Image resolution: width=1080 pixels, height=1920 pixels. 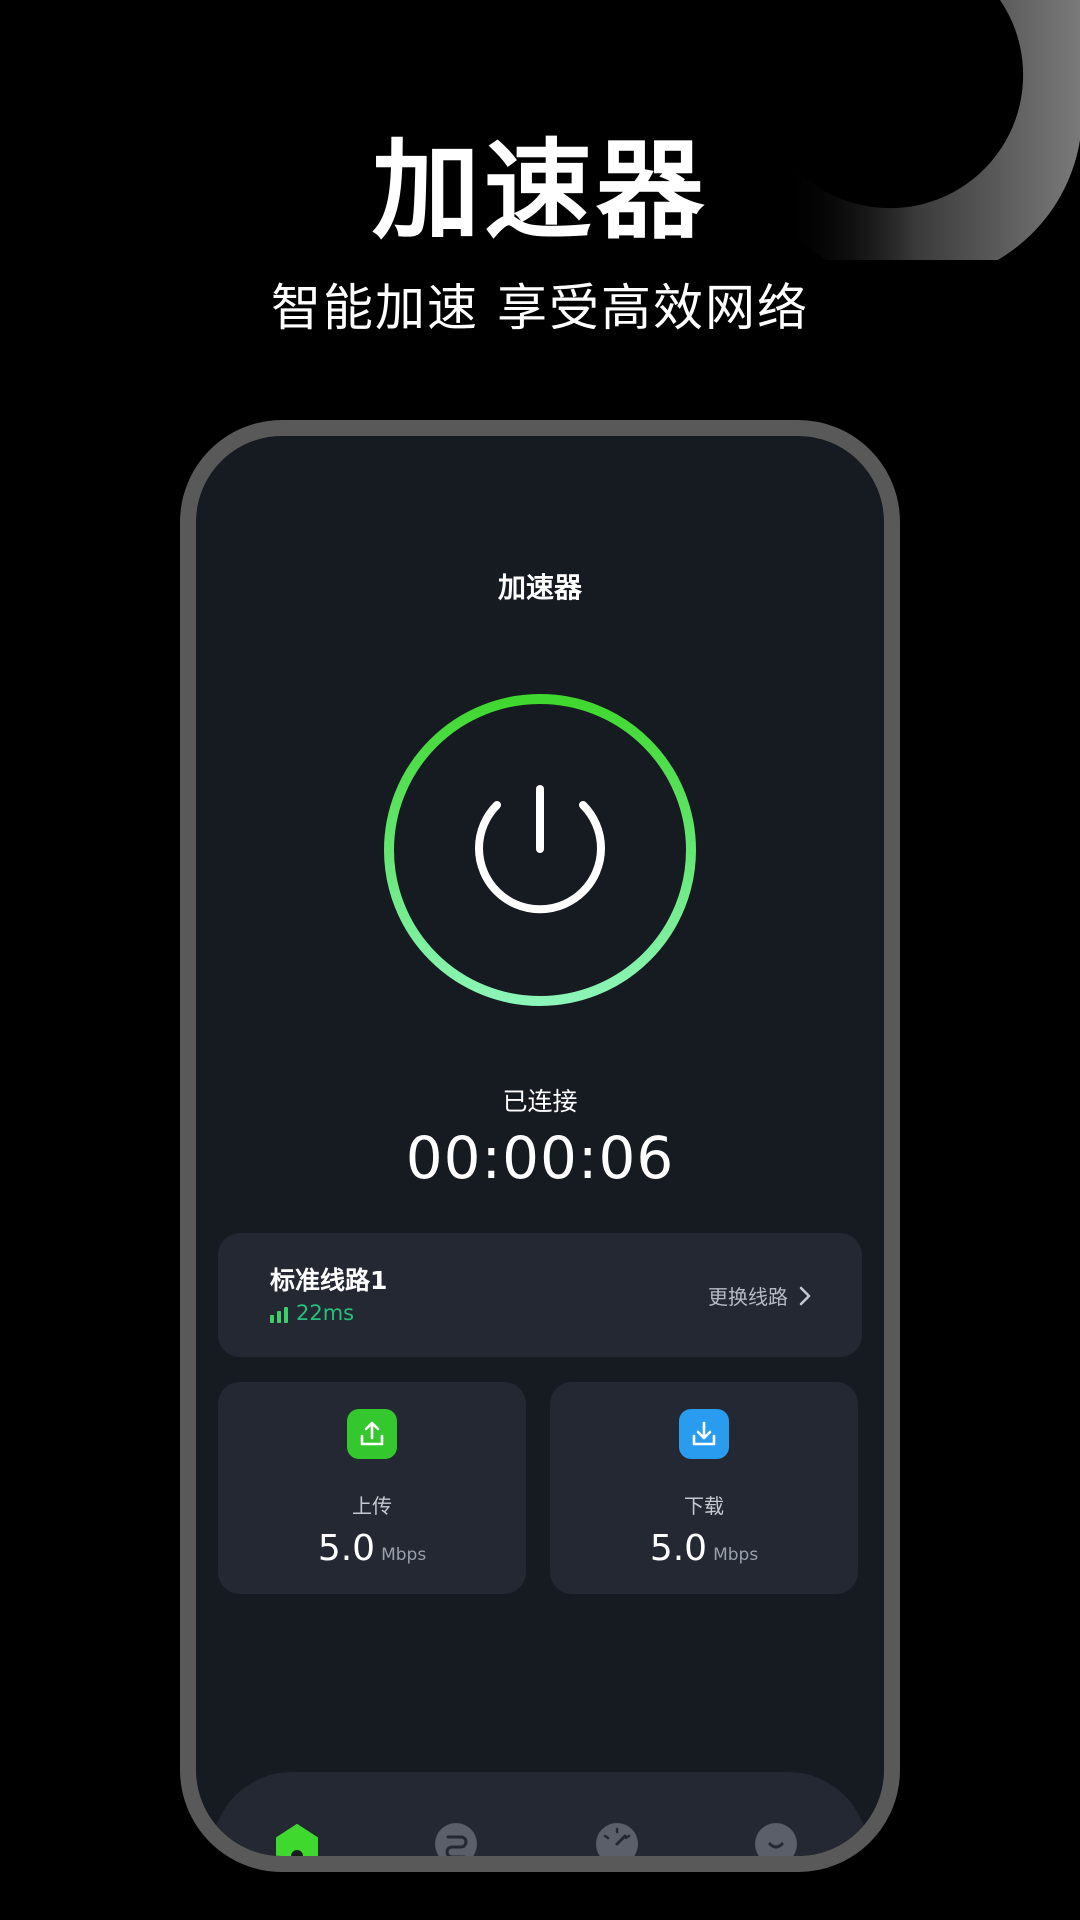 I want to click on route-icon, so click(x=456, y=1839).